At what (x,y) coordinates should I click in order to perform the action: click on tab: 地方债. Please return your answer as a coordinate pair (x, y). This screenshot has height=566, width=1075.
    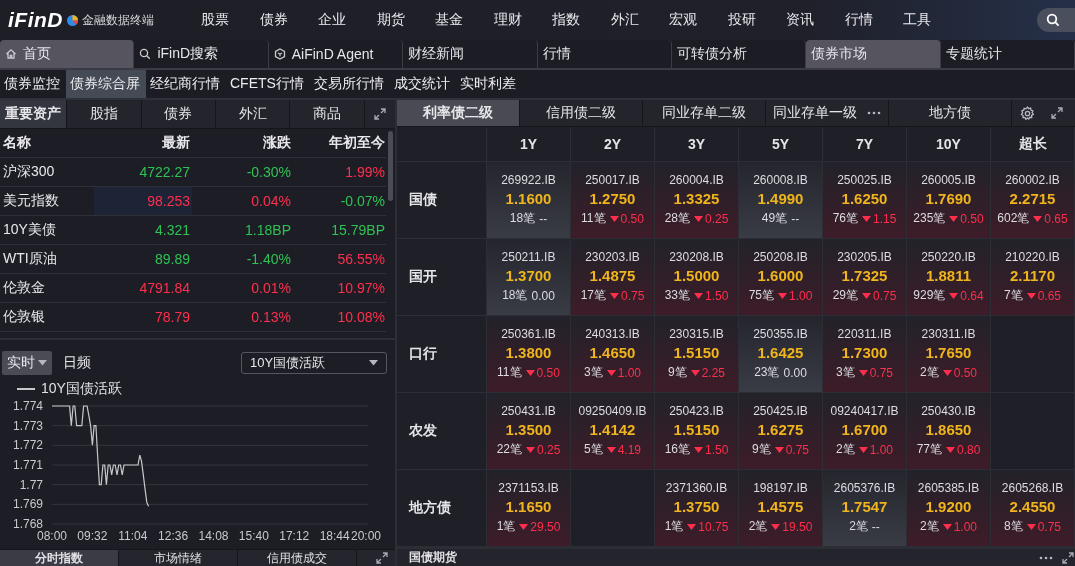
    Looking at the image, I should click on (950, 113).